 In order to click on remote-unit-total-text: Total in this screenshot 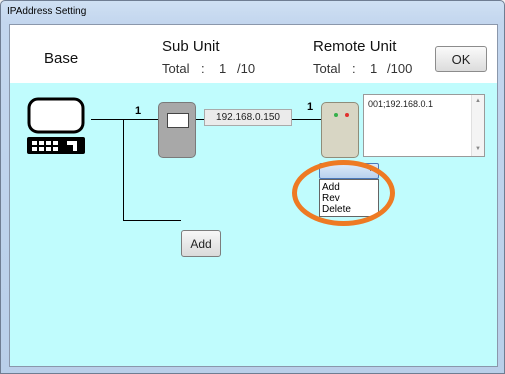, I will do `click(327, 68)`.